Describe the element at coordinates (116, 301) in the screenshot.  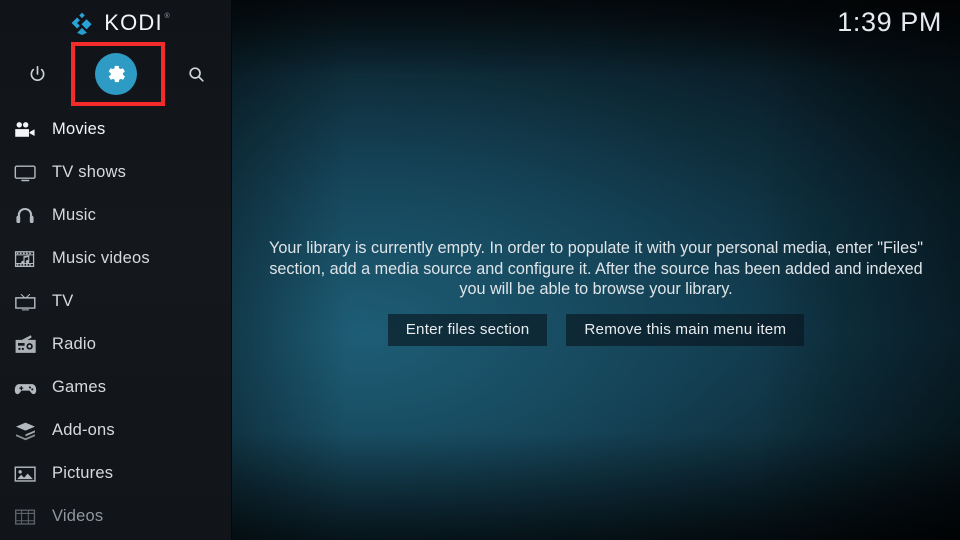
I see `sidebar-item-tv: TV` at that location.